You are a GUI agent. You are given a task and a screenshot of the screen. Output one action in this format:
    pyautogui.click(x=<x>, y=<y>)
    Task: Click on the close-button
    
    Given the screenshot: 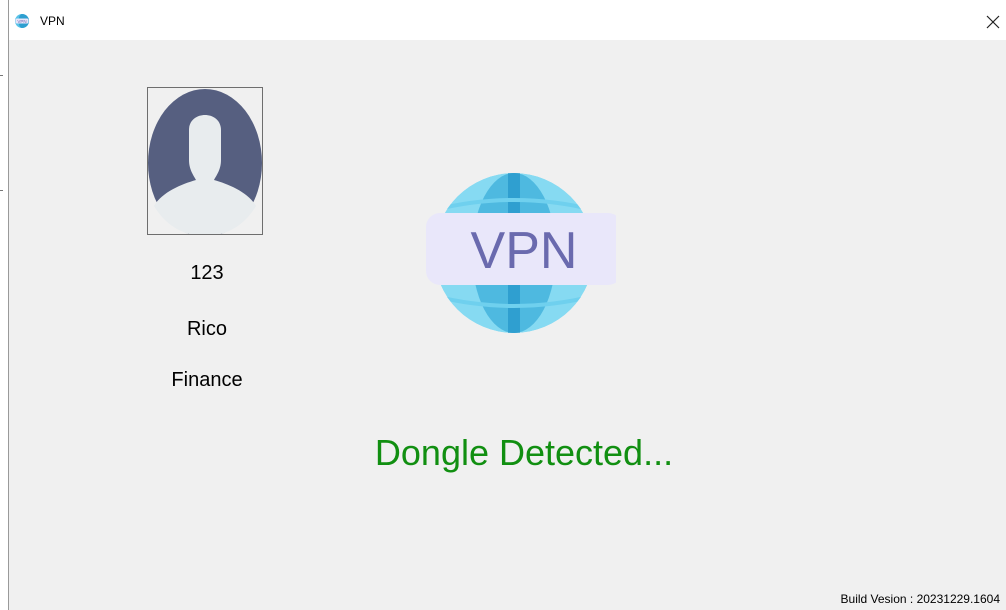 What is the action you would take?
    pyautogui.click(x=993, y=22)
    